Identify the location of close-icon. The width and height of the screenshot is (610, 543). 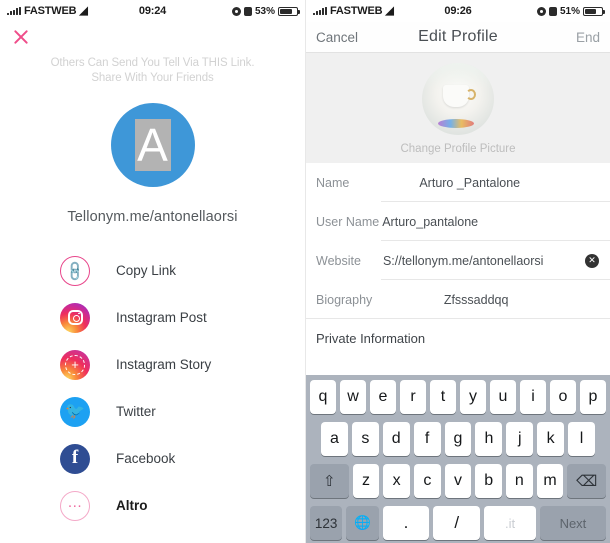
(21, 37).